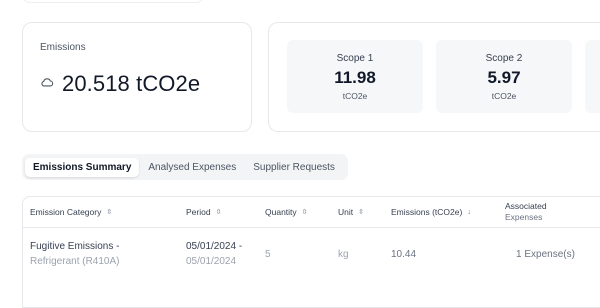 The height and width of the screenshot is (308, 600). What do you see at coordinates (82, 167) in the screenshot?
I see `tab-emissions-summary: Emissions Summary` at bounding box center [82, 167].